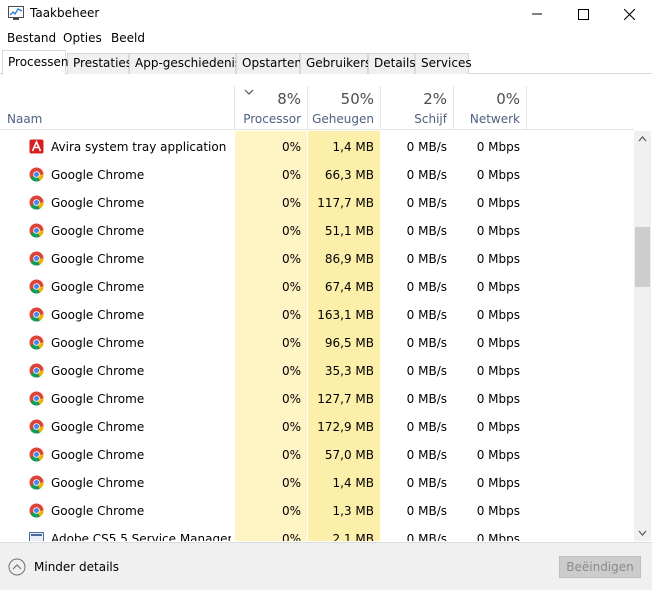 This screenshot has width=652, height=590. I want to click on process-row: Google Chrome 0% 66,3 MB 0 MB/s 0 Mbps, so click(317, 173).